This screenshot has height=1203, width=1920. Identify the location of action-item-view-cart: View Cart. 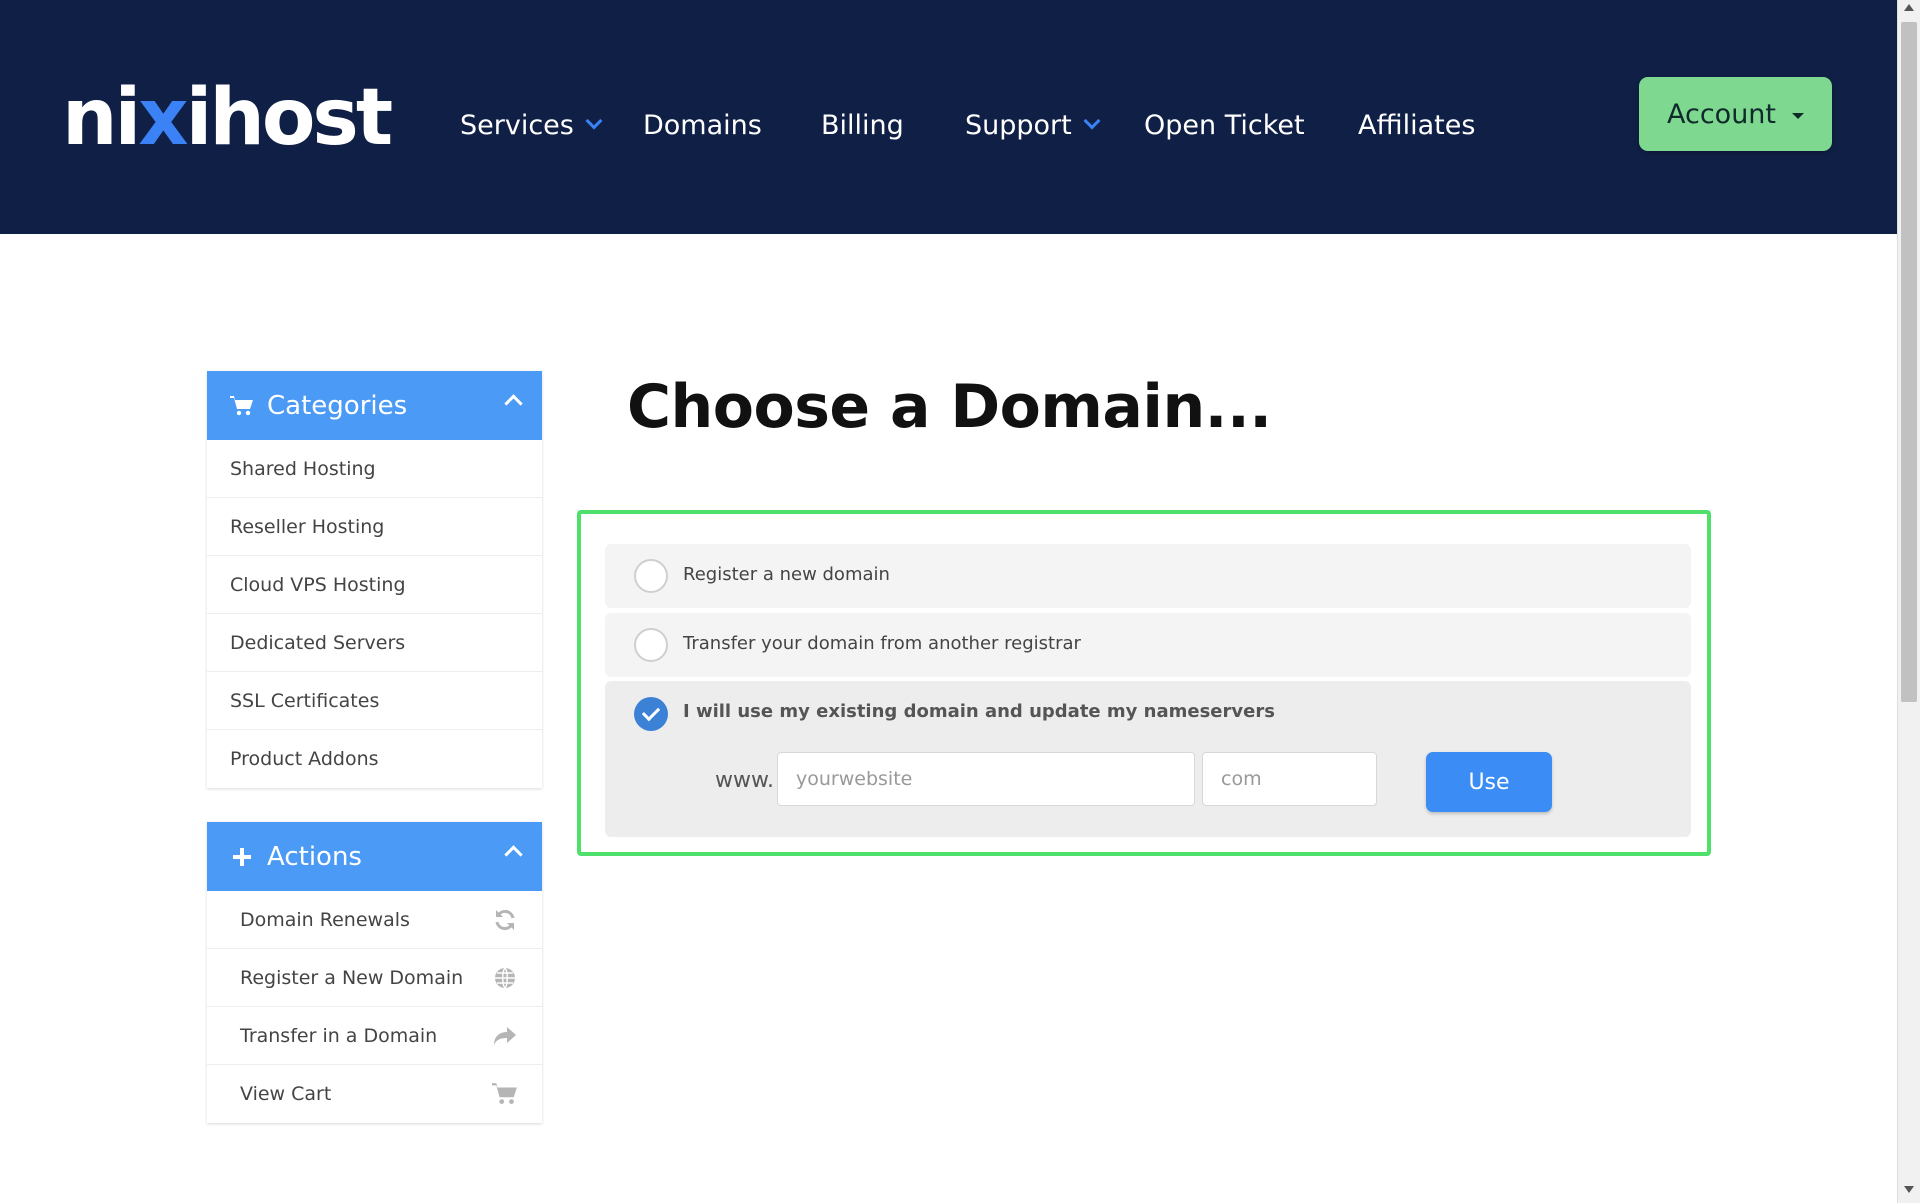
(374, 1094).